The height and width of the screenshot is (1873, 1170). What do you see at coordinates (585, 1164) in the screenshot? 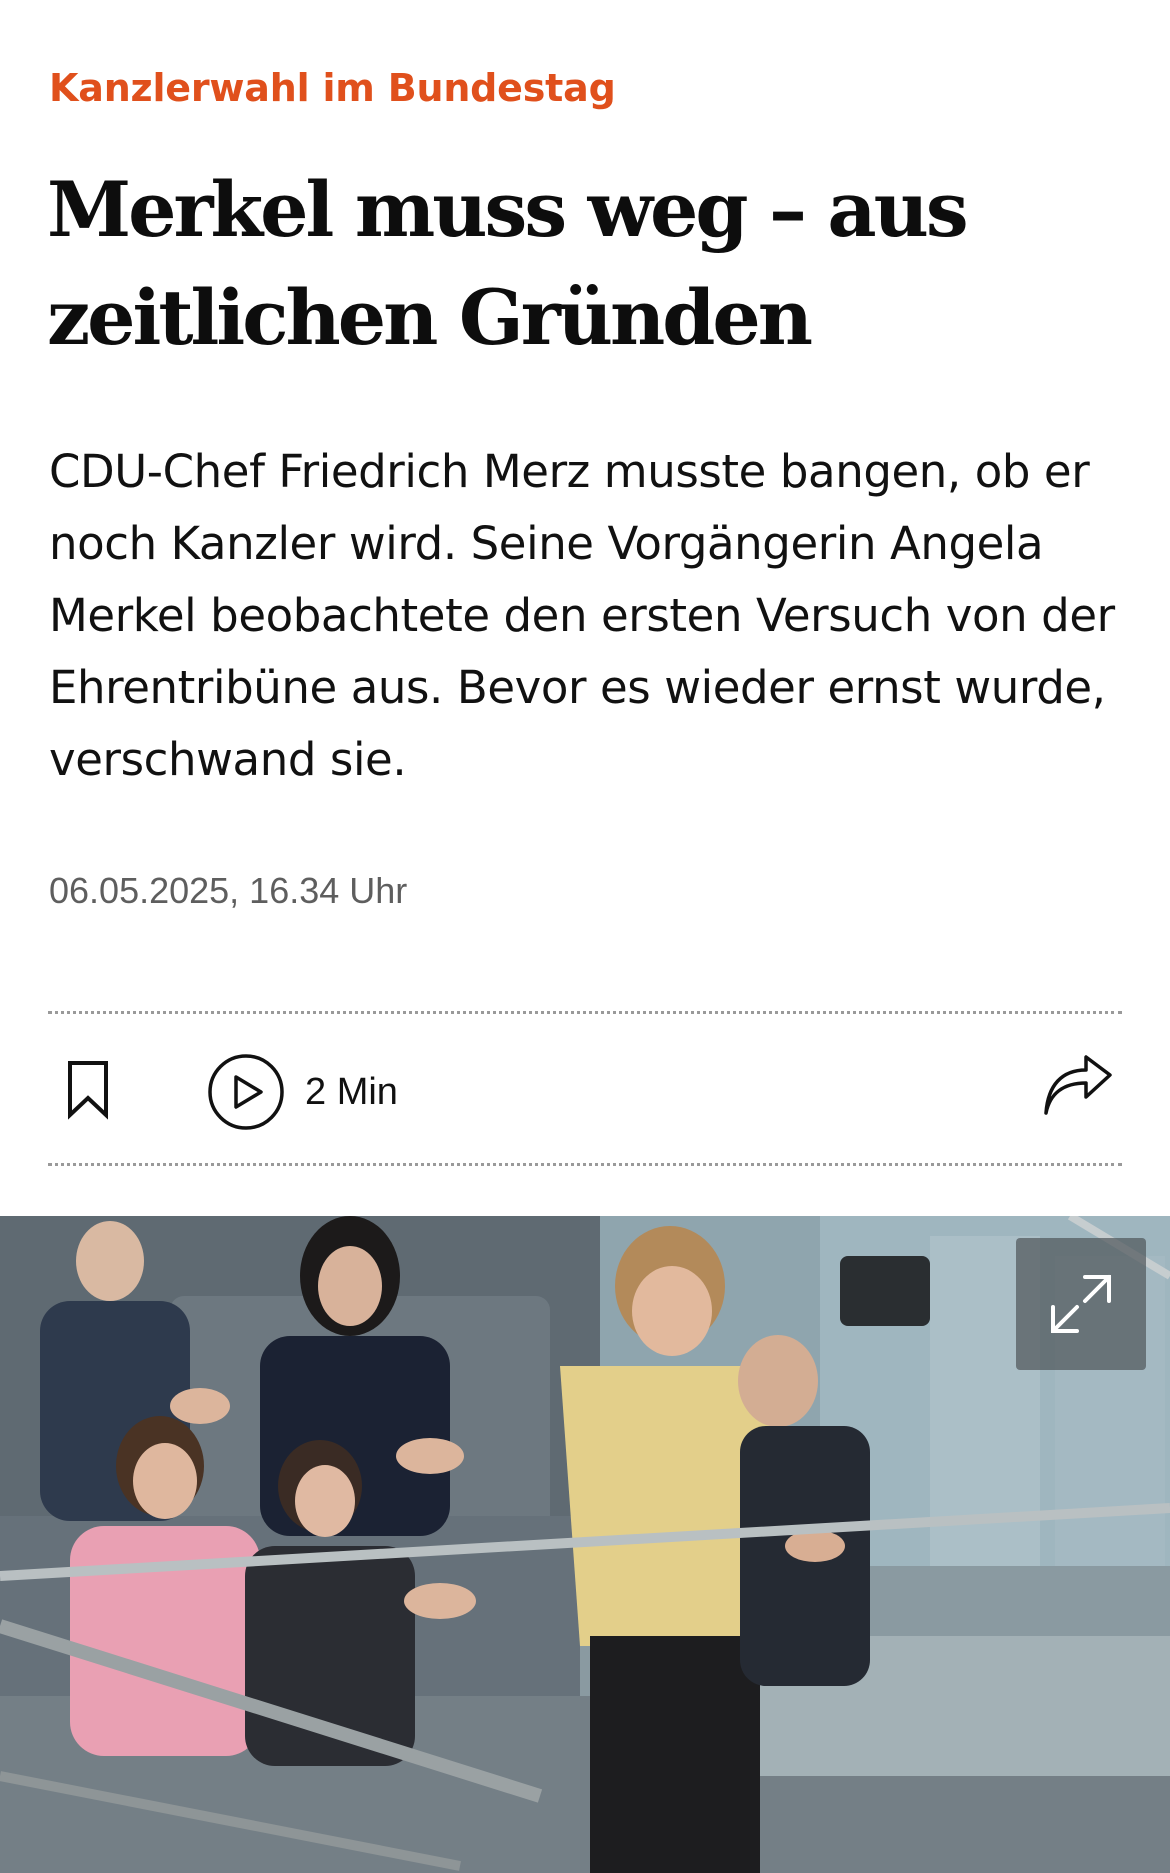
I see `divider-bottom` at bounding box center [585, 1164].